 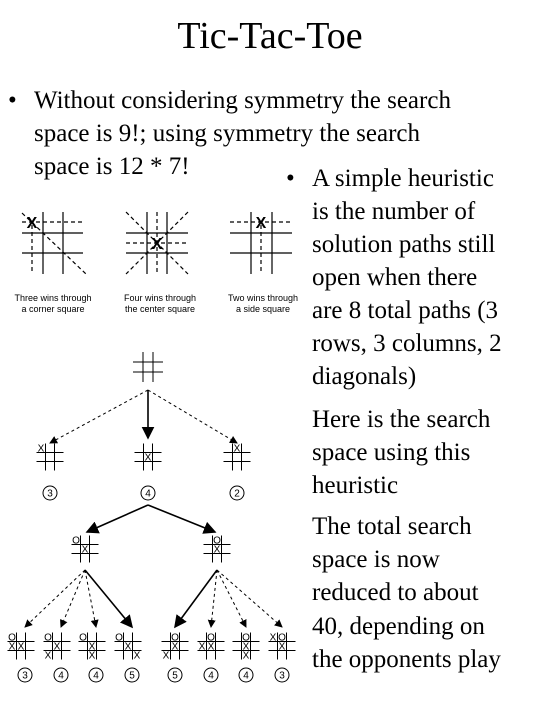 I want to click on score-value: 2, so click(x=237, y=494).